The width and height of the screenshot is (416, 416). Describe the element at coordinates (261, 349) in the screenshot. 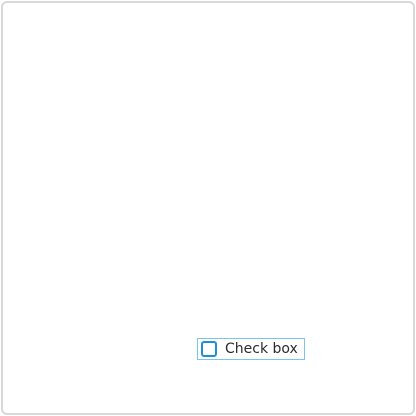

I see `checkbox-label: Check box` at that location.